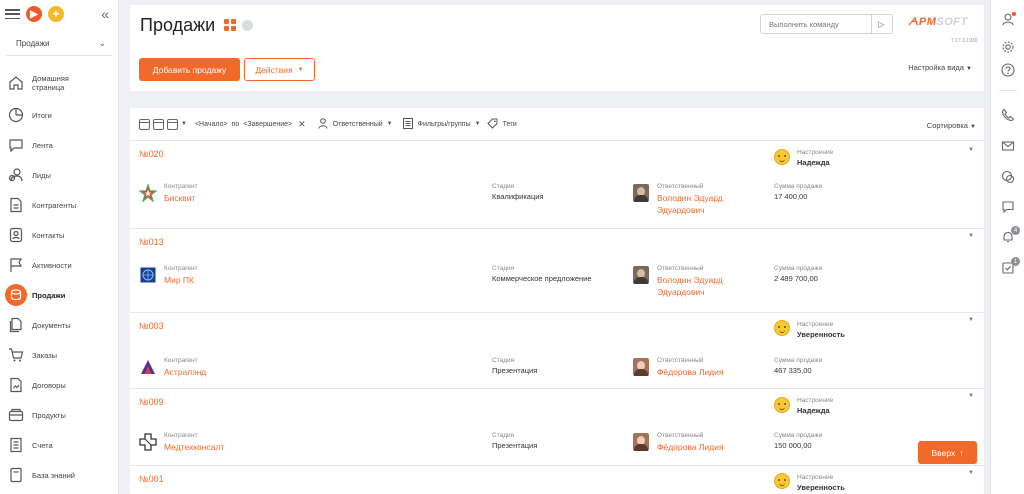 The width and height of the screenshot is (1024, 494). I want to click on filter-list-icon, so click(407, 124).